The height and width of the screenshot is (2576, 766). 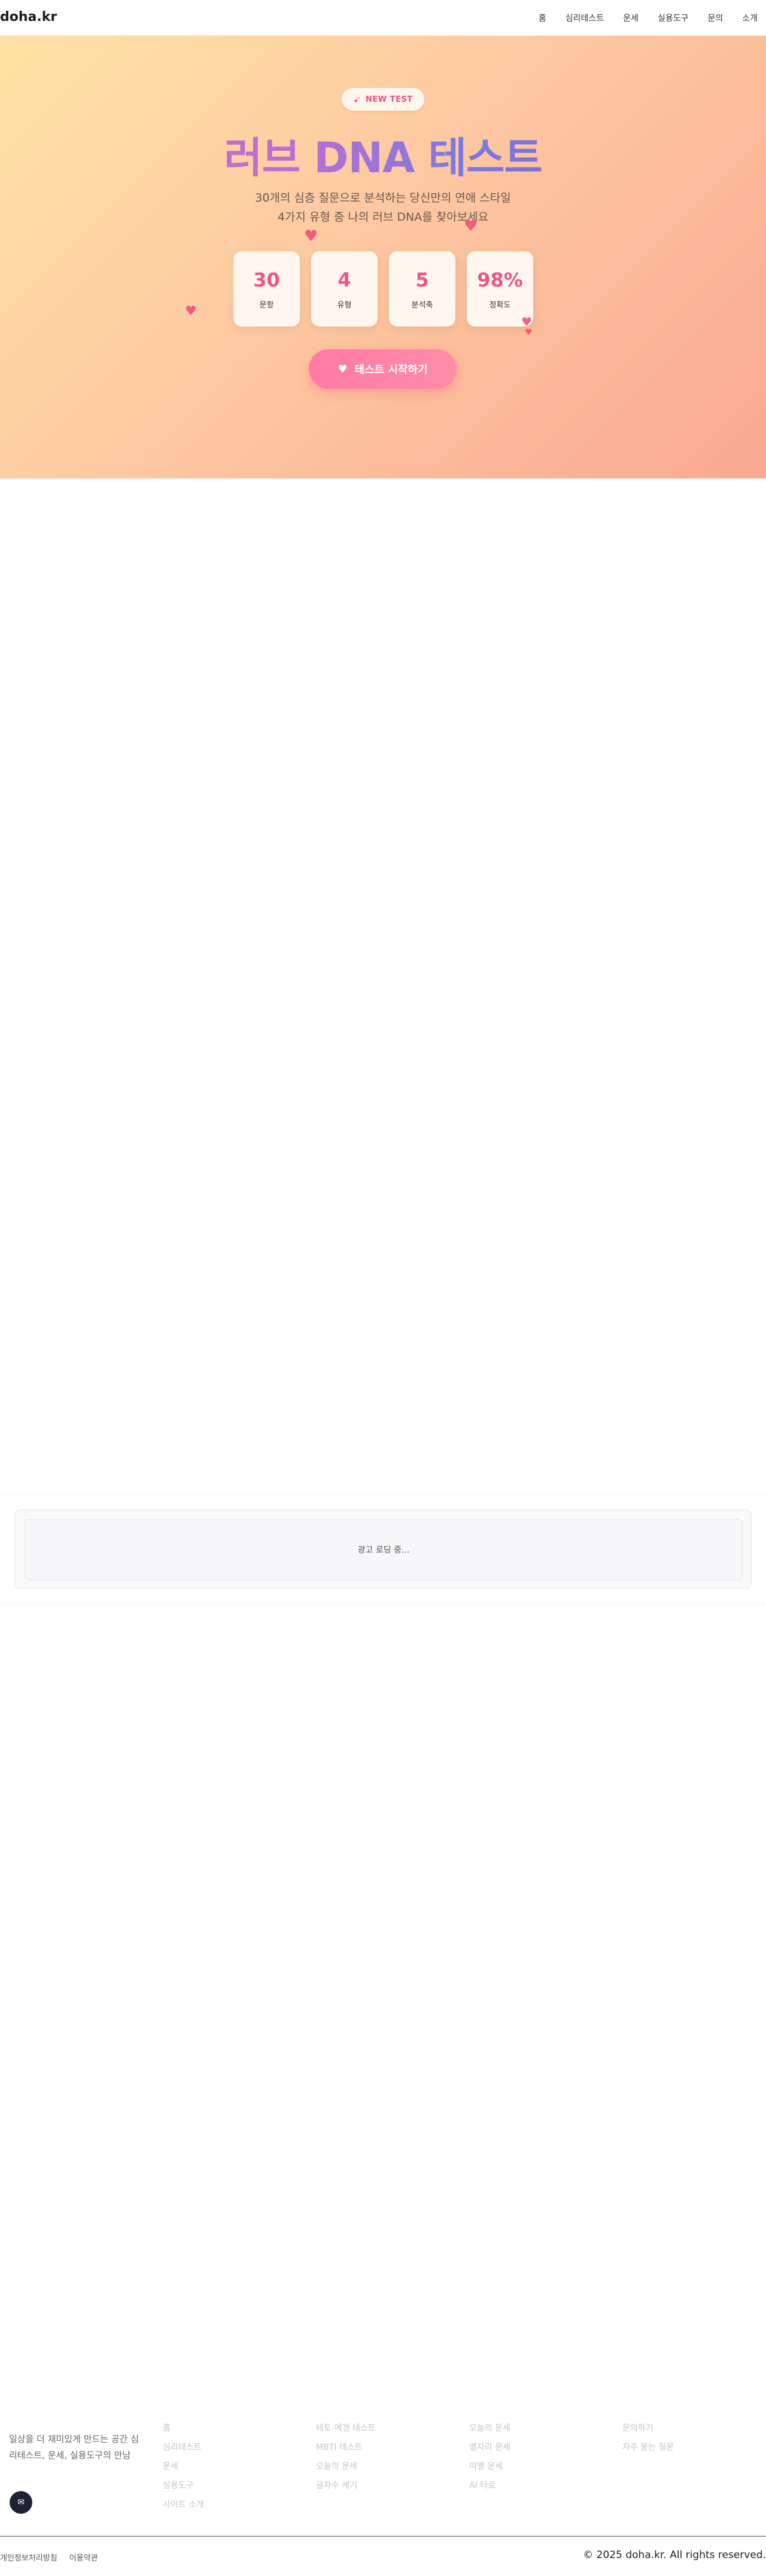 What do you see at coordinates (585, 18) in the screenshot?
I see `nav-item-psych-test: 심리테스트` at bounding box center [585, 18].